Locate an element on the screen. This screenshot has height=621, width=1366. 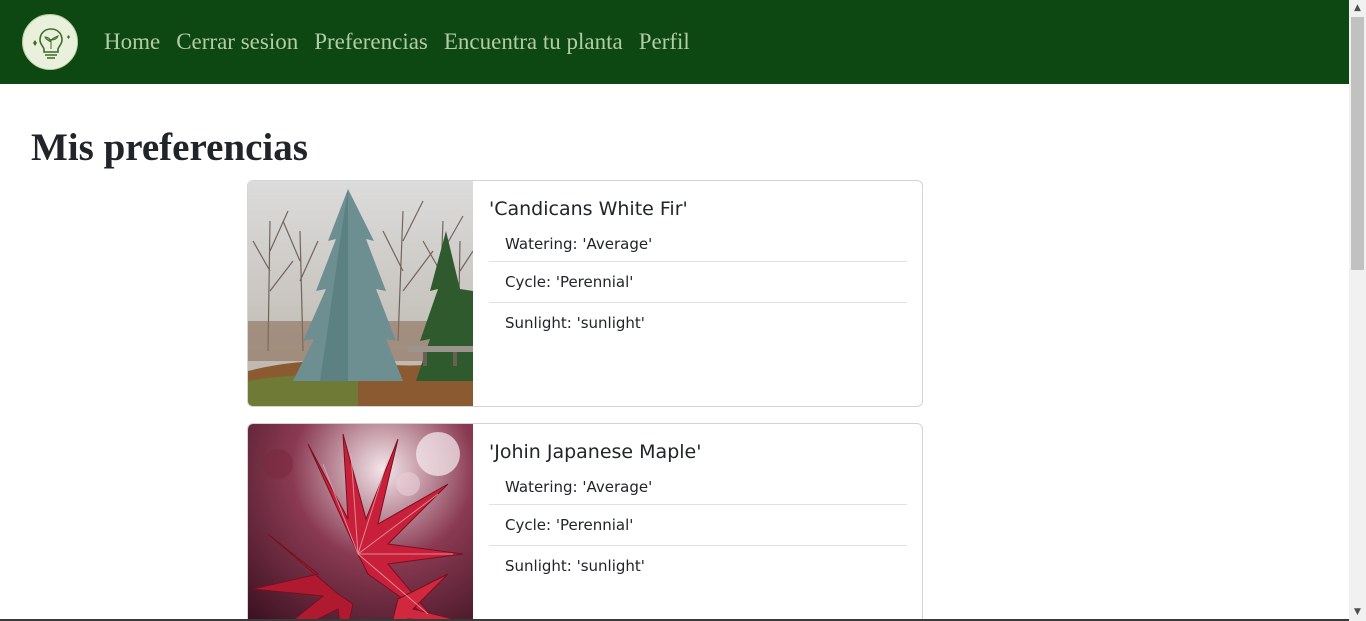
plant-name: 'Johin Japanese Maple' is located at coordinates (595, 452).